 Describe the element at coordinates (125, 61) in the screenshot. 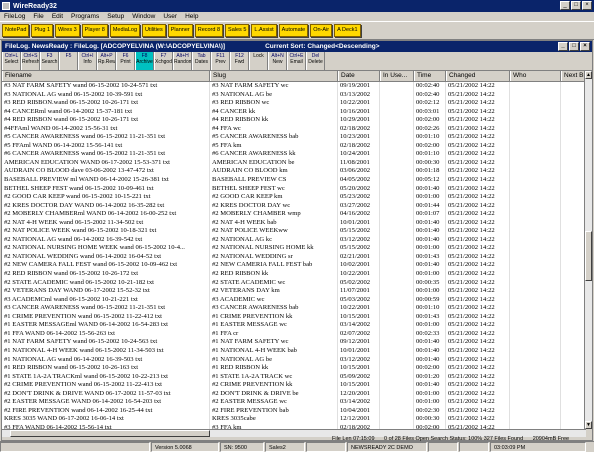

I see `control-print-button: F6 Print` at that location.